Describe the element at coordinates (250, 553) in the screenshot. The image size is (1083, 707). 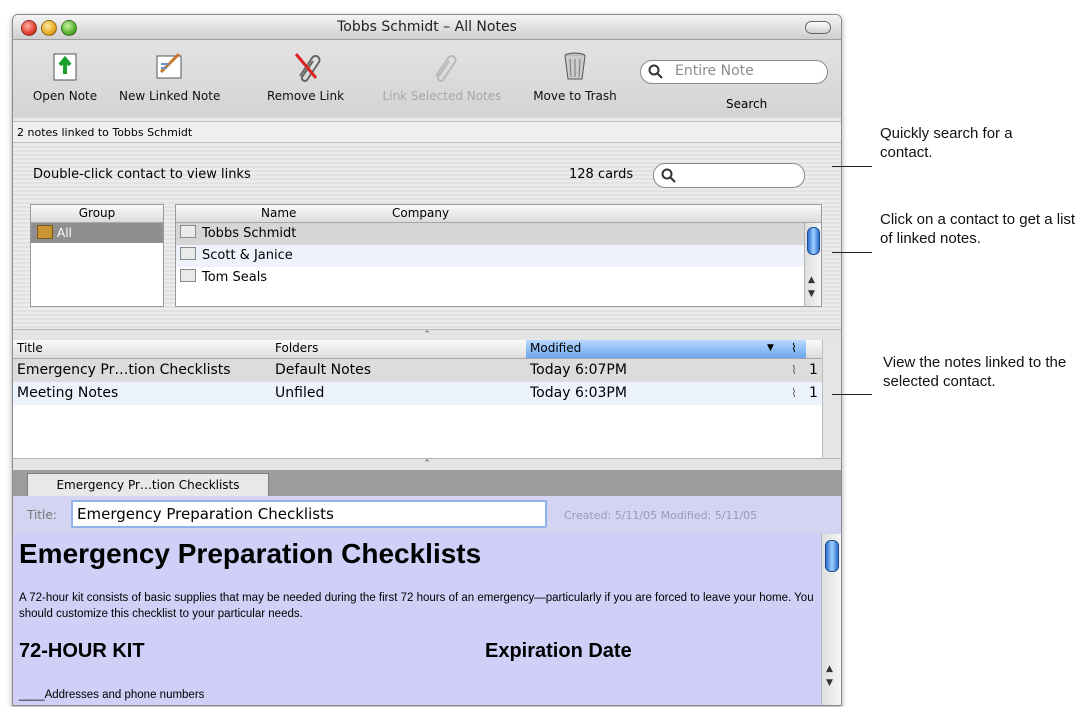
I see `note-heading: Emergency Preparation Checklists` at that location.